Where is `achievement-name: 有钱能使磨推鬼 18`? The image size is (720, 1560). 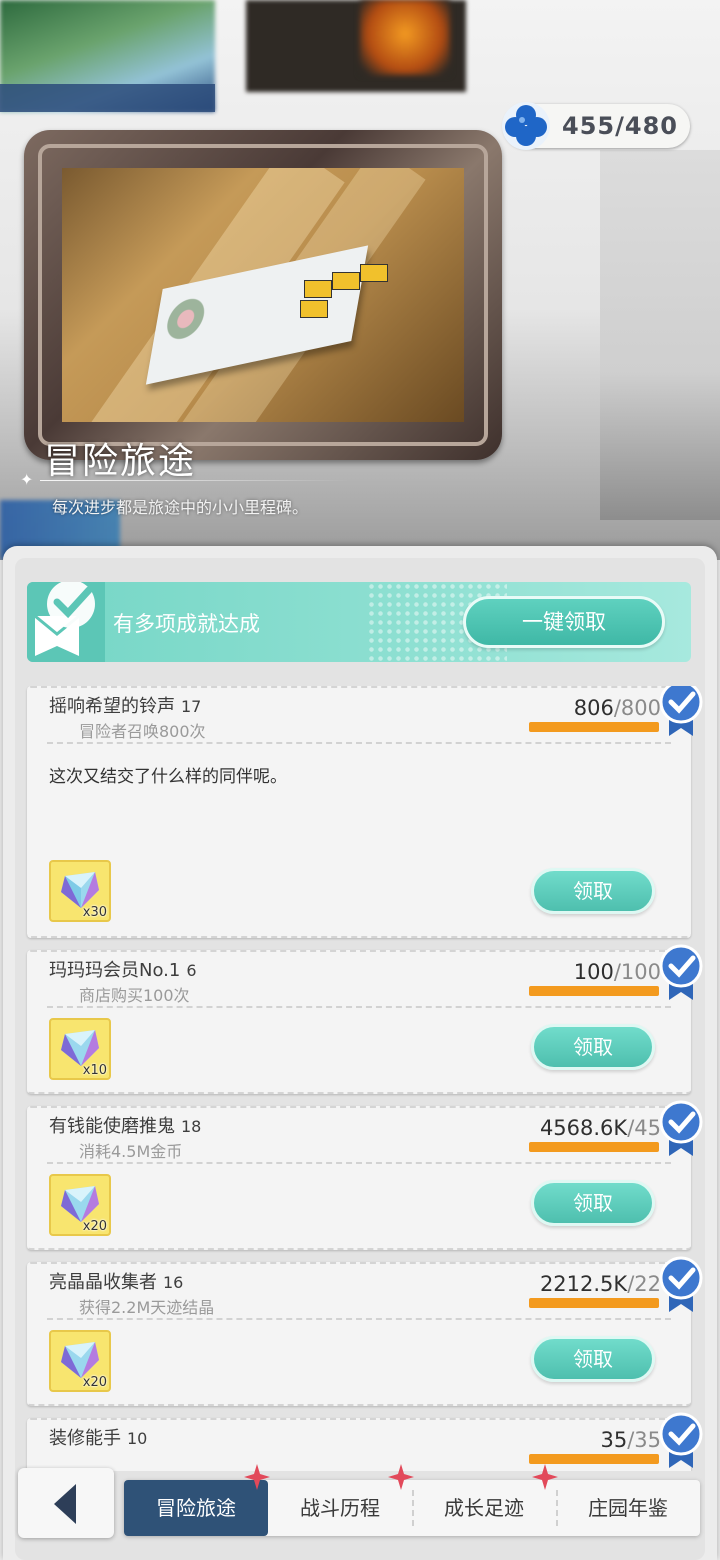 achievement-name: 有钱能使磨推鬼 18 is located at coordinates (125, 1126).